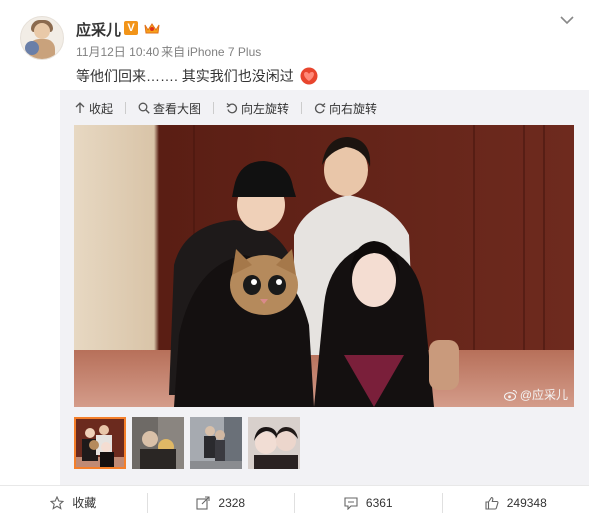  What do you see at coordinates (80, 107) in the screenshot?
I see `collapse-icon` at bounding box center [80, 107].